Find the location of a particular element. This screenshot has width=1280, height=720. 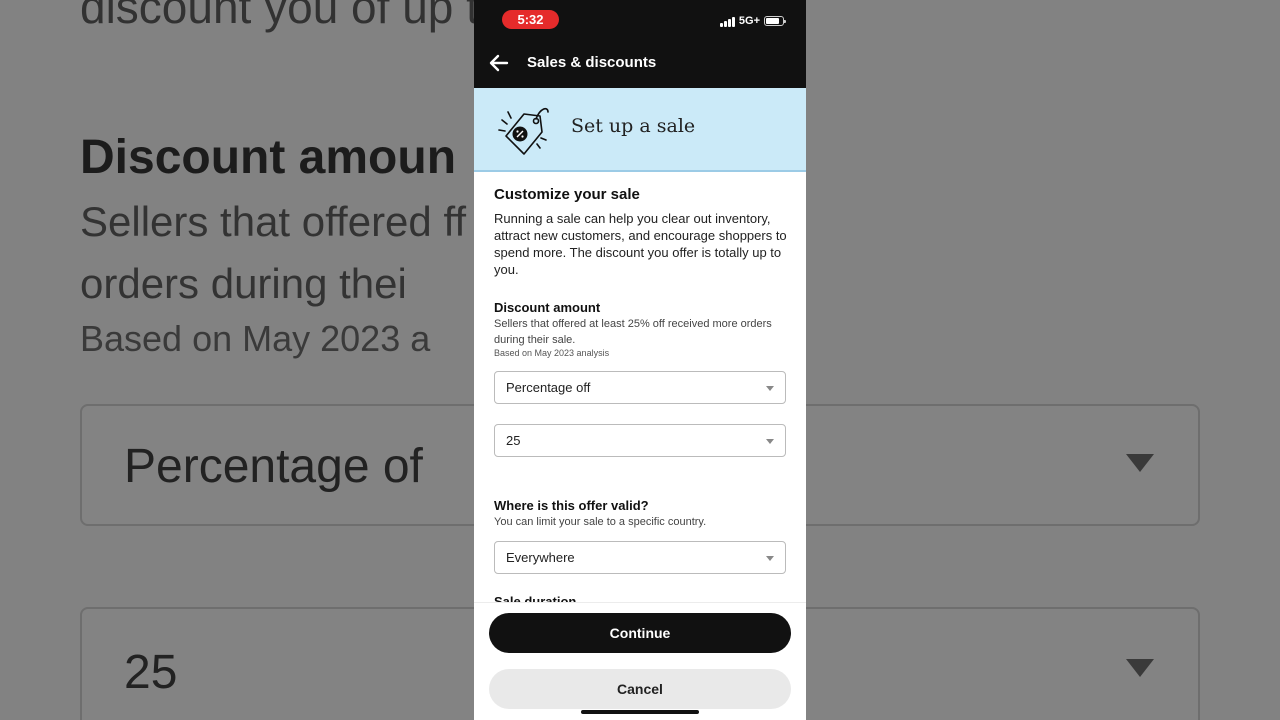

discount-amount-value: 25 is located at coordinates (513, 440).